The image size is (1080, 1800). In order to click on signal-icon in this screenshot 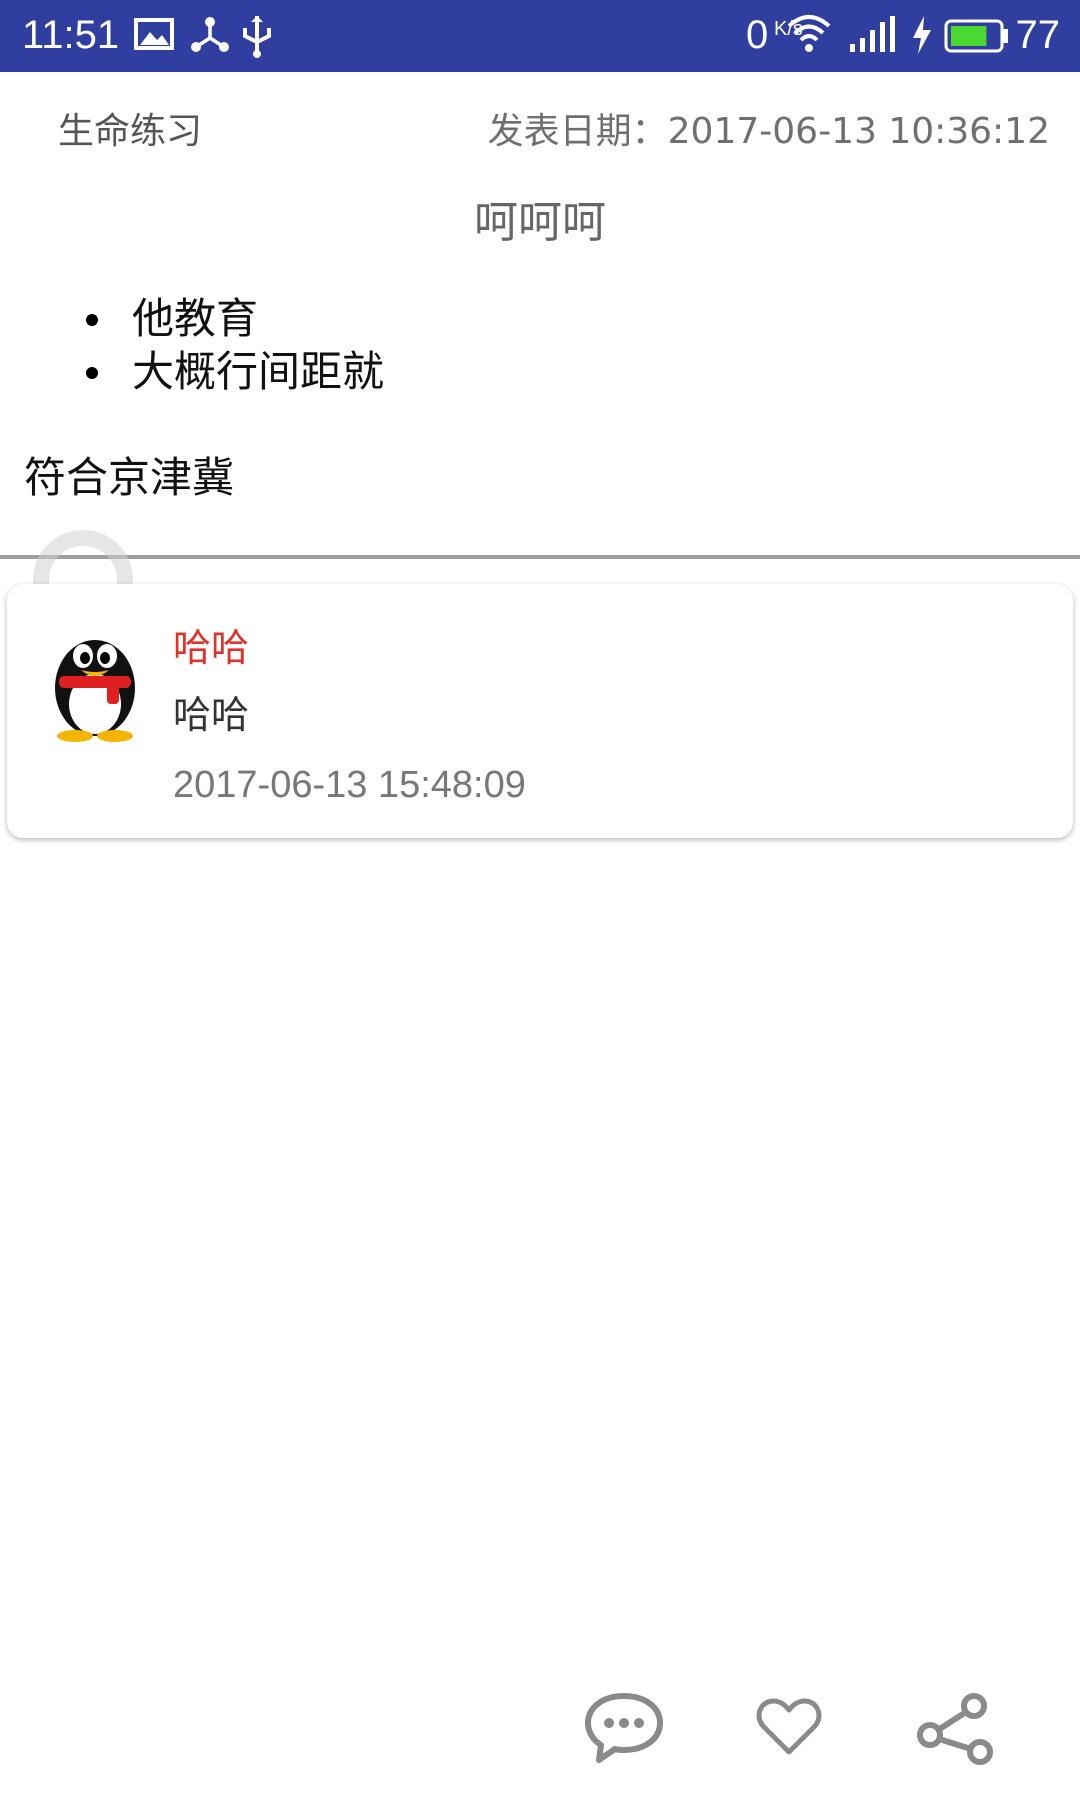, I will do `click(872, 34)`.